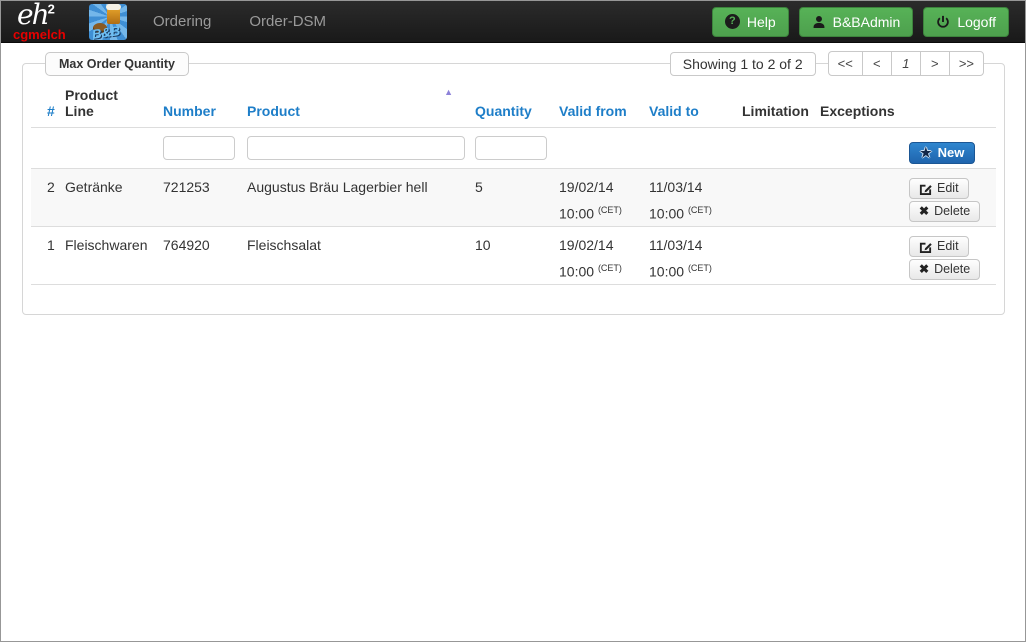 Image resolution: width=1026 pixels, height=642 pixels. Describe the element at coordinates (44, 106) in the screenshot. I see `col-header-index: #` at that location.